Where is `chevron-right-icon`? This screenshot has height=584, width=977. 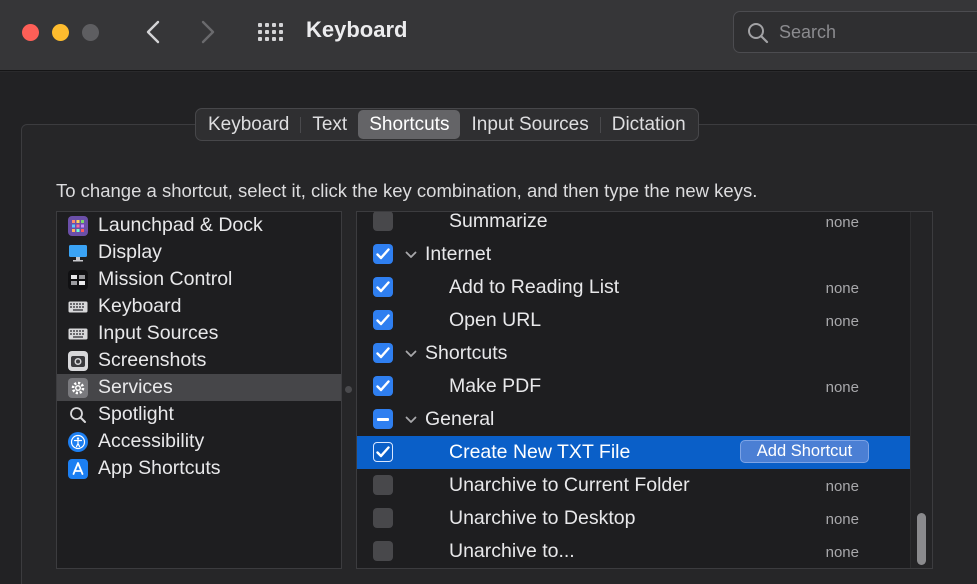 chevron-right-icon is located at coordinates (208, 32).